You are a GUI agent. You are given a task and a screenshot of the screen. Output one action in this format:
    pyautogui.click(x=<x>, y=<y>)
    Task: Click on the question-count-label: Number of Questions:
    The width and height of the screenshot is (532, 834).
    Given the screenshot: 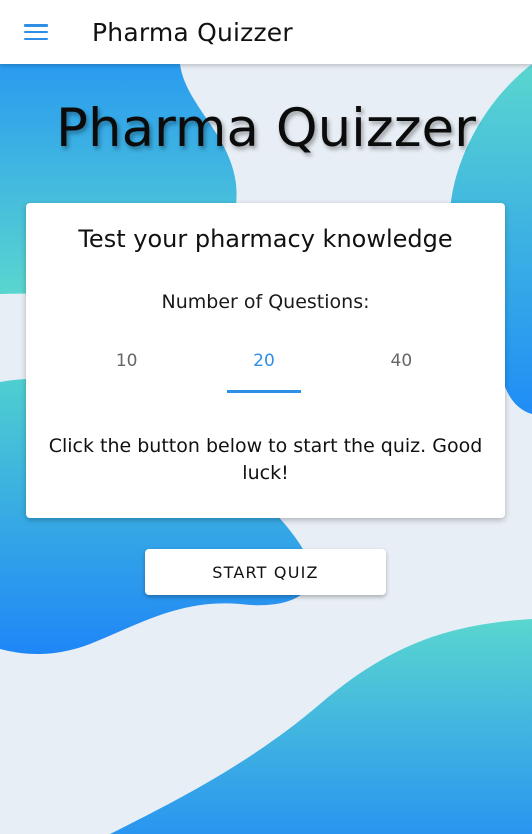 What is the action you would take?
    pyautogui.click(x=265, y=302)
    